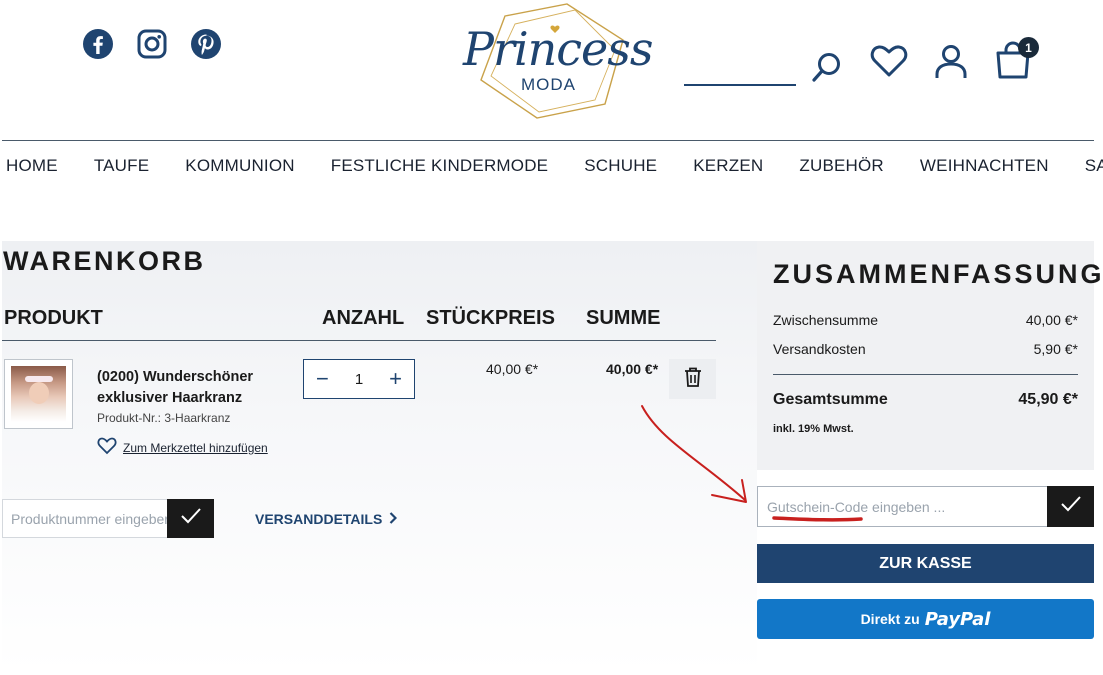 The width and height of the screenshot is (1103, 675). Describe the element at coordinates (1055, 349) in the screenshot. I see `shipping-cost-value: 5,90 €*` at that location.